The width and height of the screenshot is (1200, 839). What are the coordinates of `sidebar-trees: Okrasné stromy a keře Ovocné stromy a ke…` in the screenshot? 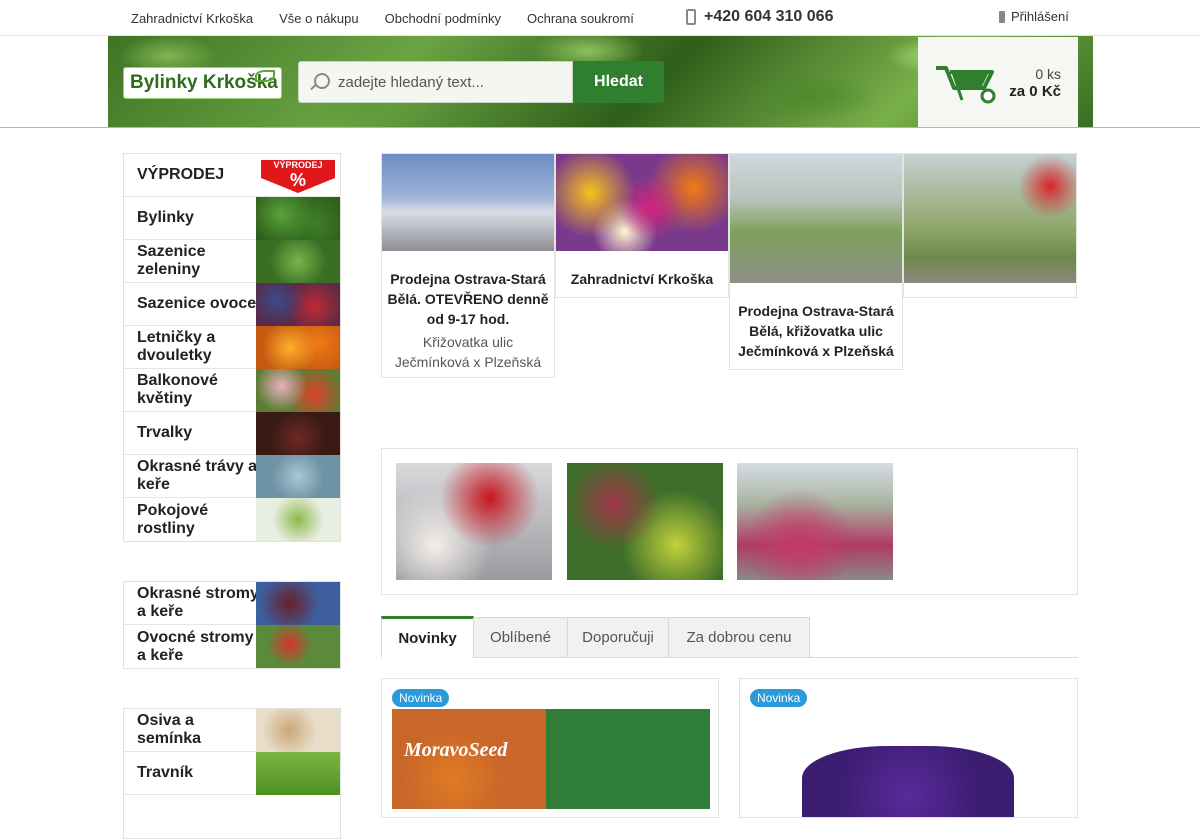 It's located at (232, 625).